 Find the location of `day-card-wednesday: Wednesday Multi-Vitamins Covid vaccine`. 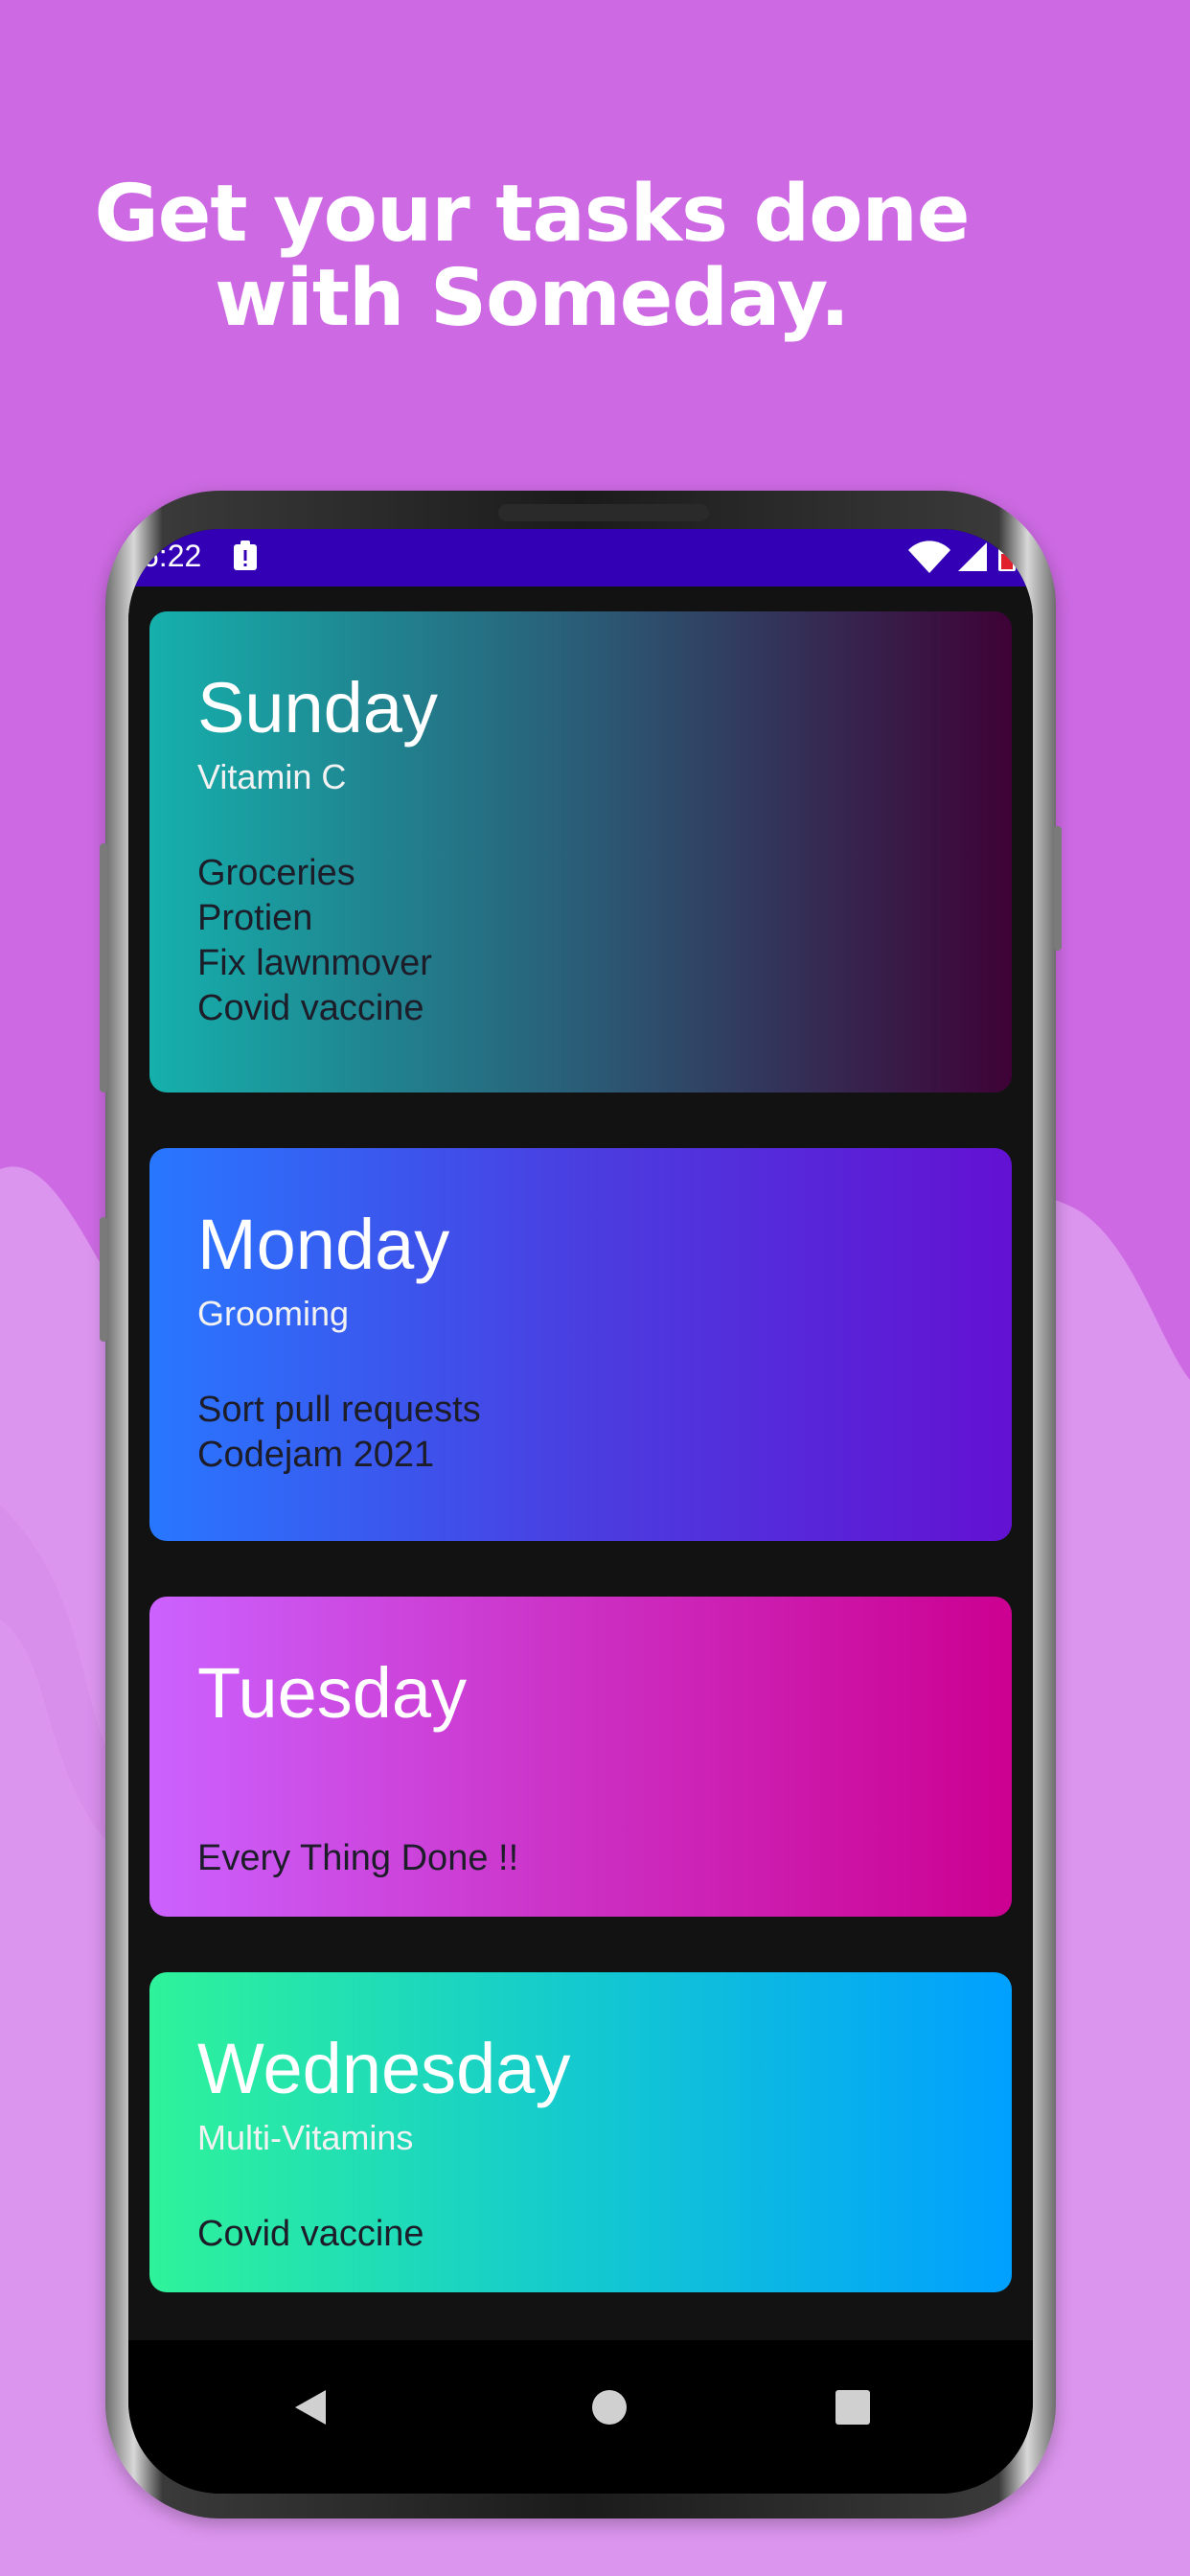

day-card-wednesday: Wednesday Multi-Vitamins Covid vaccine is located at coordinates (580, 2132).